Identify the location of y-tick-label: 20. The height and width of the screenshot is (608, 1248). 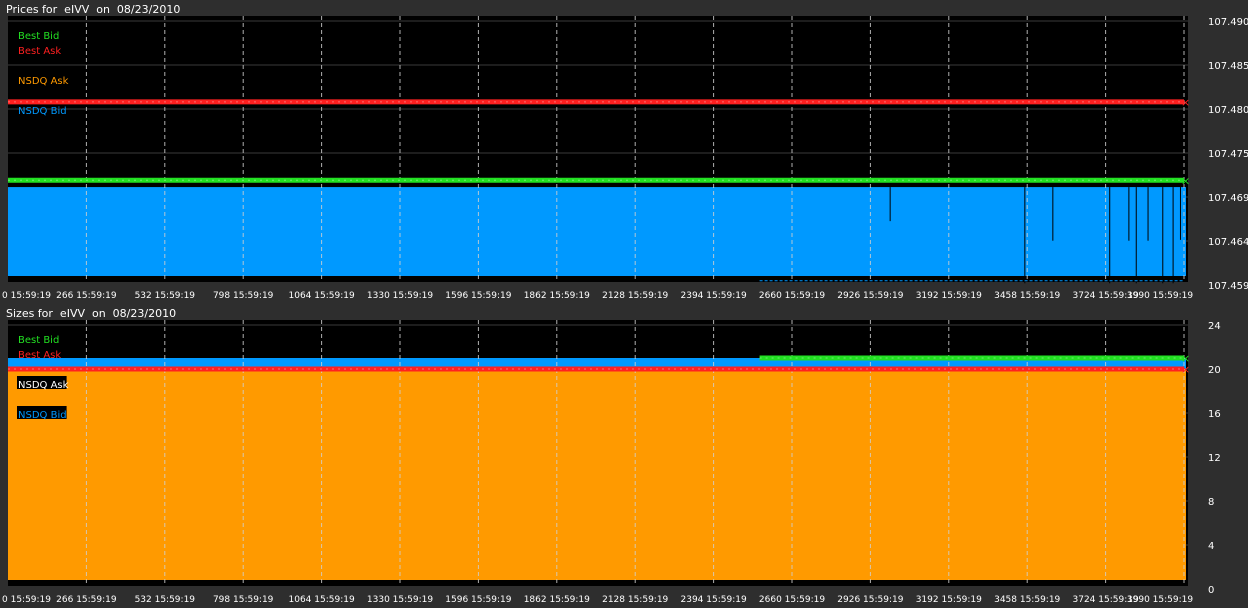
(1214, 370).